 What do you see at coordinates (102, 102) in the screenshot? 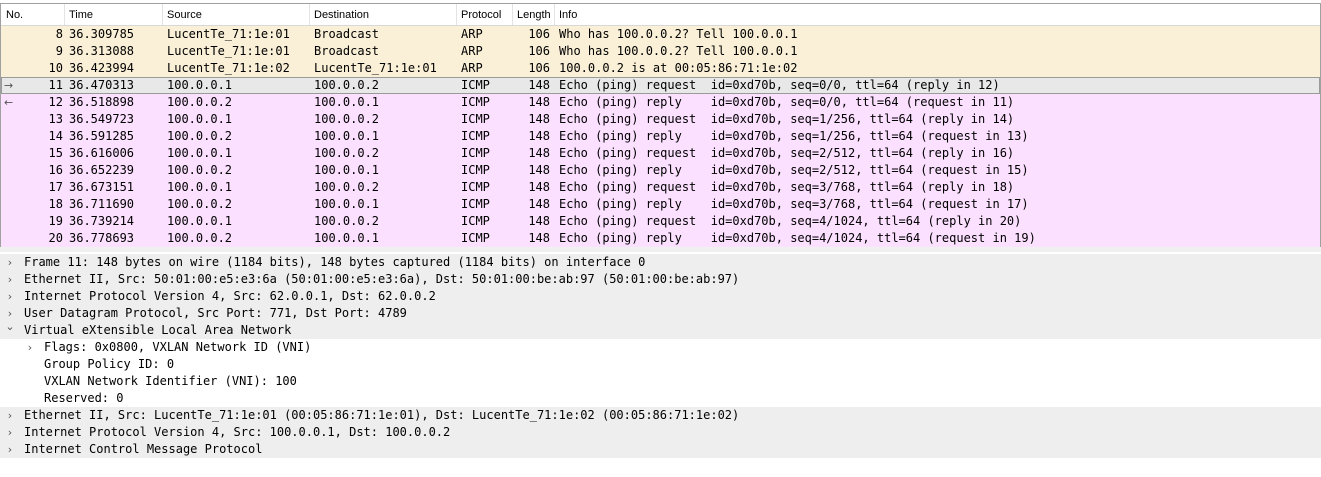
I see `packet-time: 36.518898` at bounding box center [102, 102].